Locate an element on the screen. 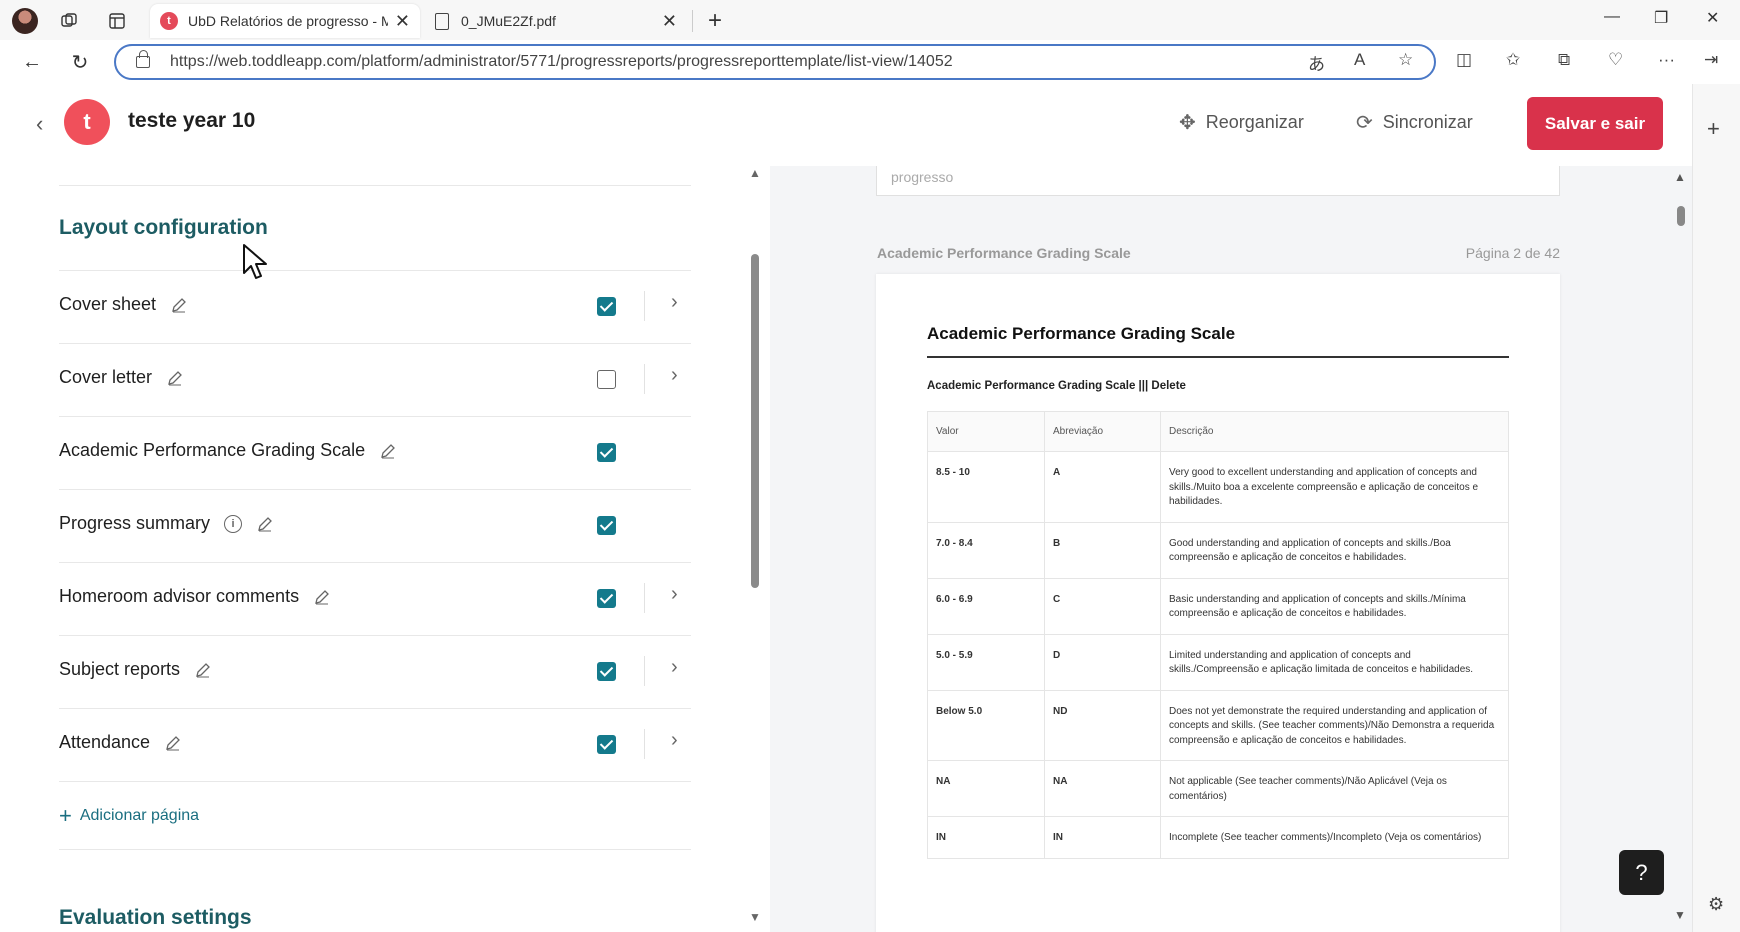  pdf-icon is located at coordinates (442, 21).